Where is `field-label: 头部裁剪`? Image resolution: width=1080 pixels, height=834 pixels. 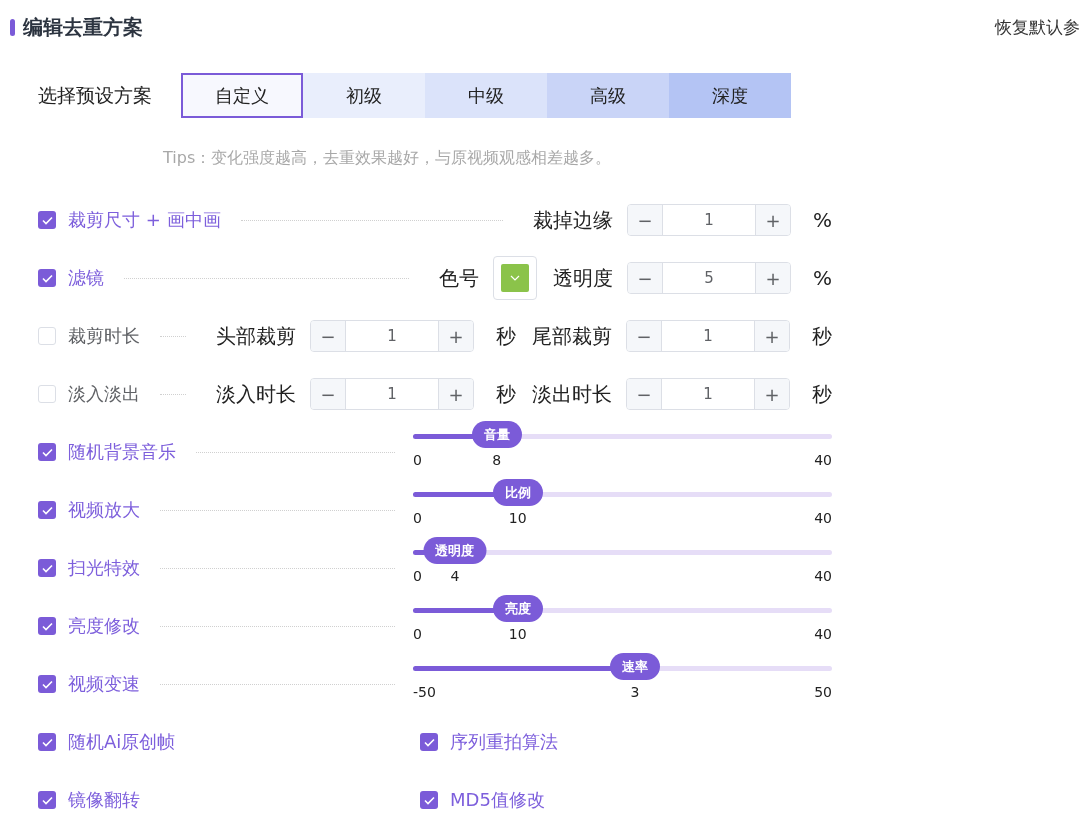
field-label: 头部裁剪 is located at coordinates (256, 336).